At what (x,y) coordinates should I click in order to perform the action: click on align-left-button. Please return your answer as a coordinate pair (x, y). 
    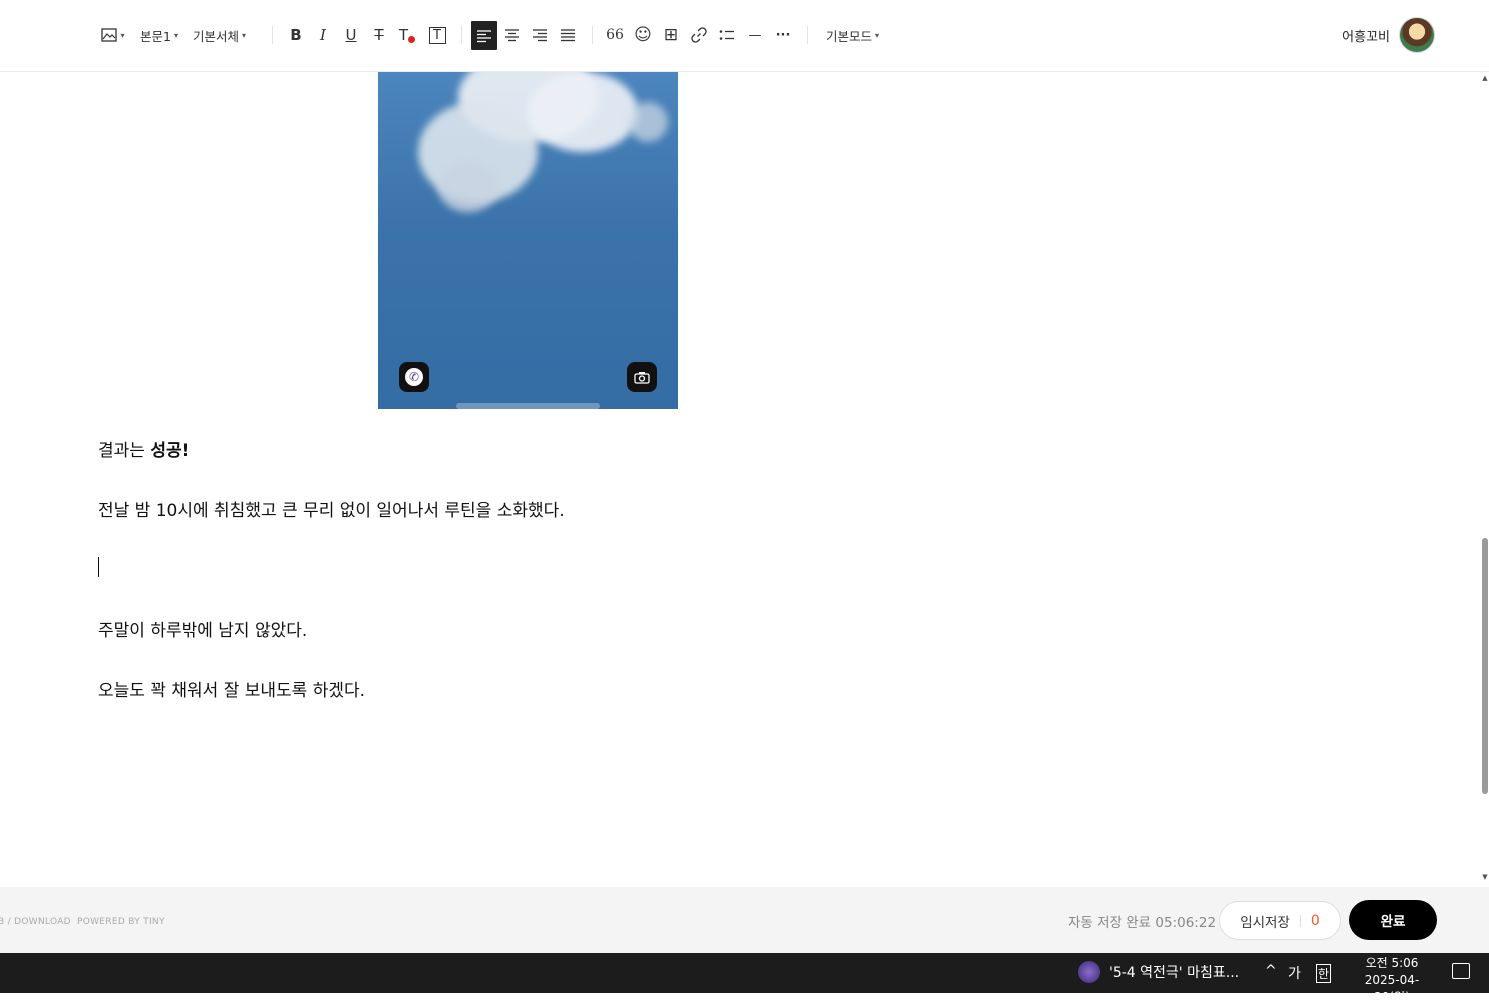
    Looking at the image, I should click on (484, 35).